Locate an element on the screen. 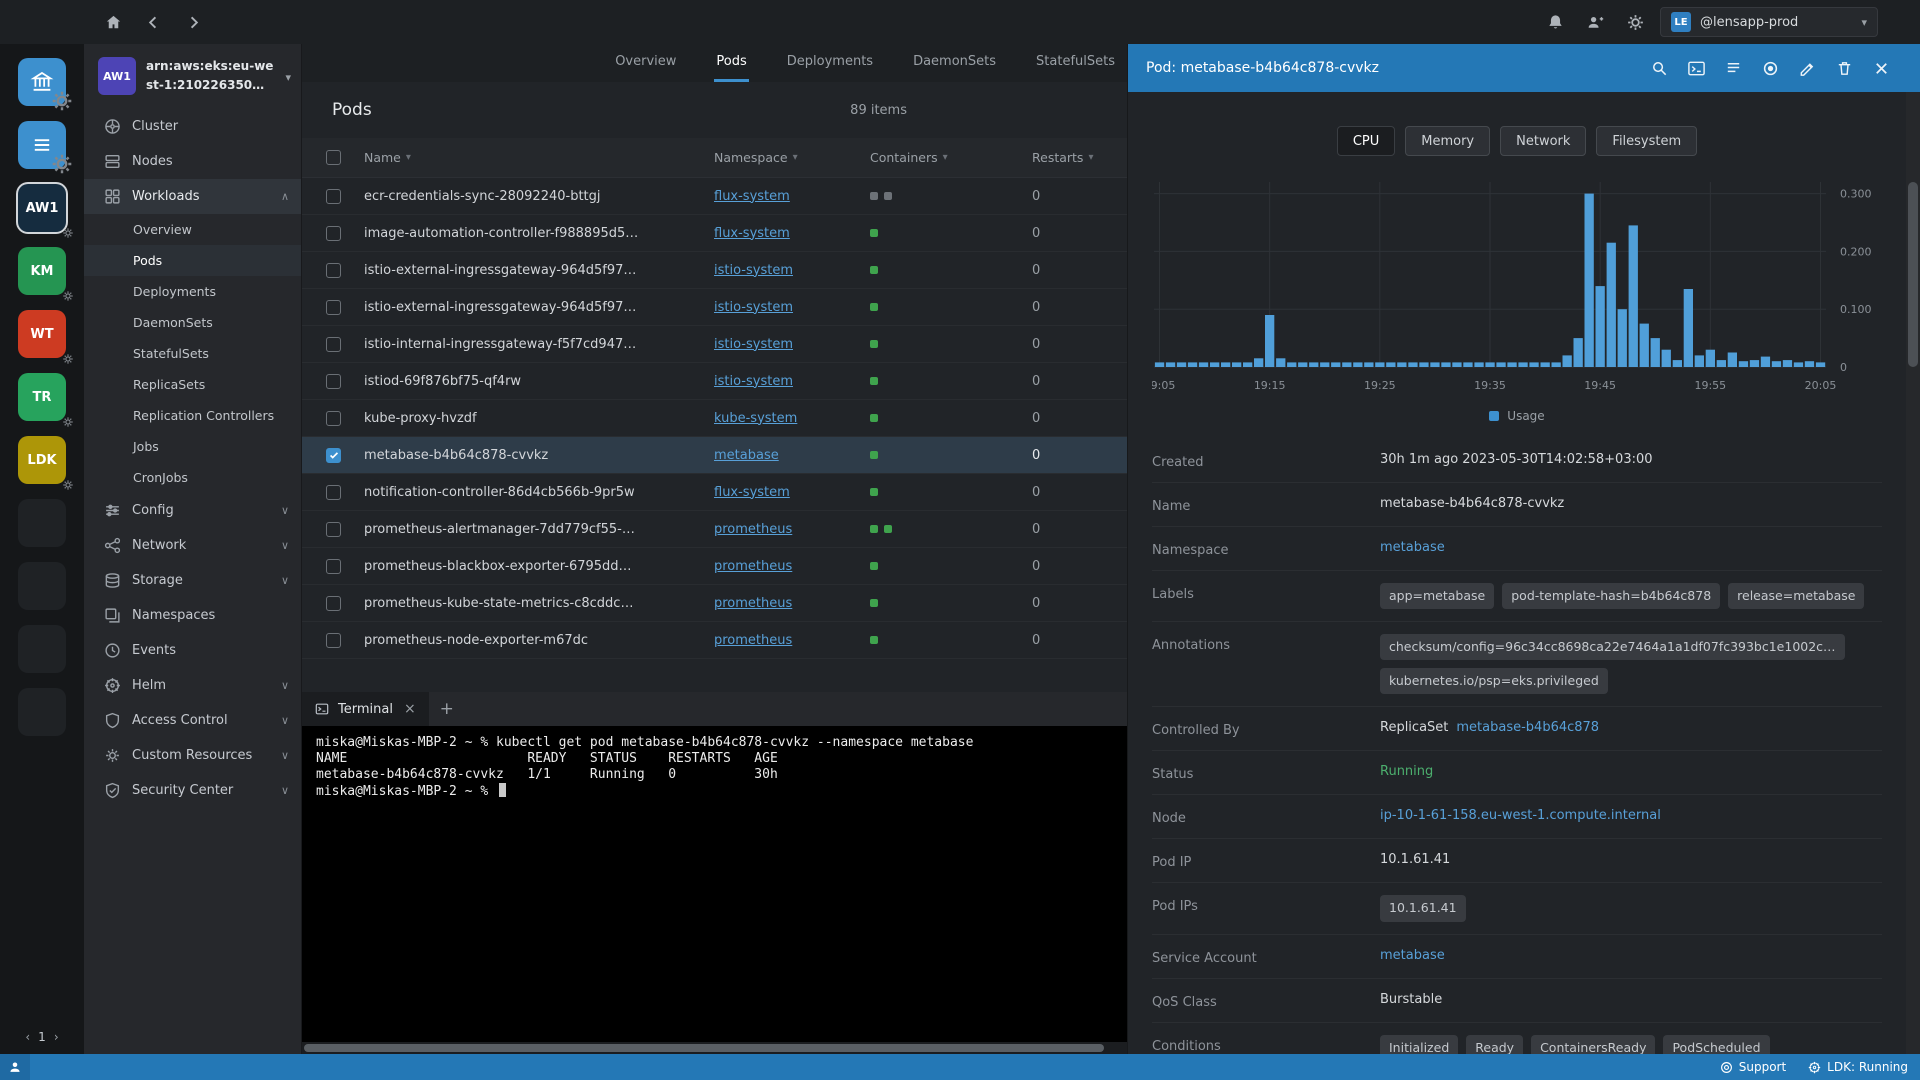 The width and height of the screenshot is (1920, 1080). sidebar-item-jobs: Jobs is located at coordinates (192, 446).